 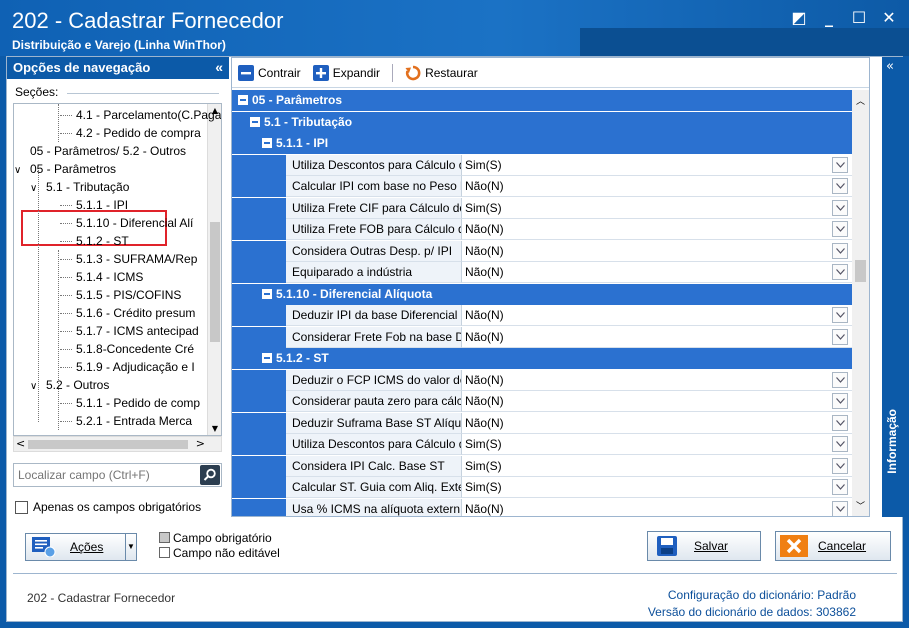 What do you see at coordinates (101, 241) in the screenshot?
I see `tree-item: 5.1.2 - ST` at bounding box center [101, 241].